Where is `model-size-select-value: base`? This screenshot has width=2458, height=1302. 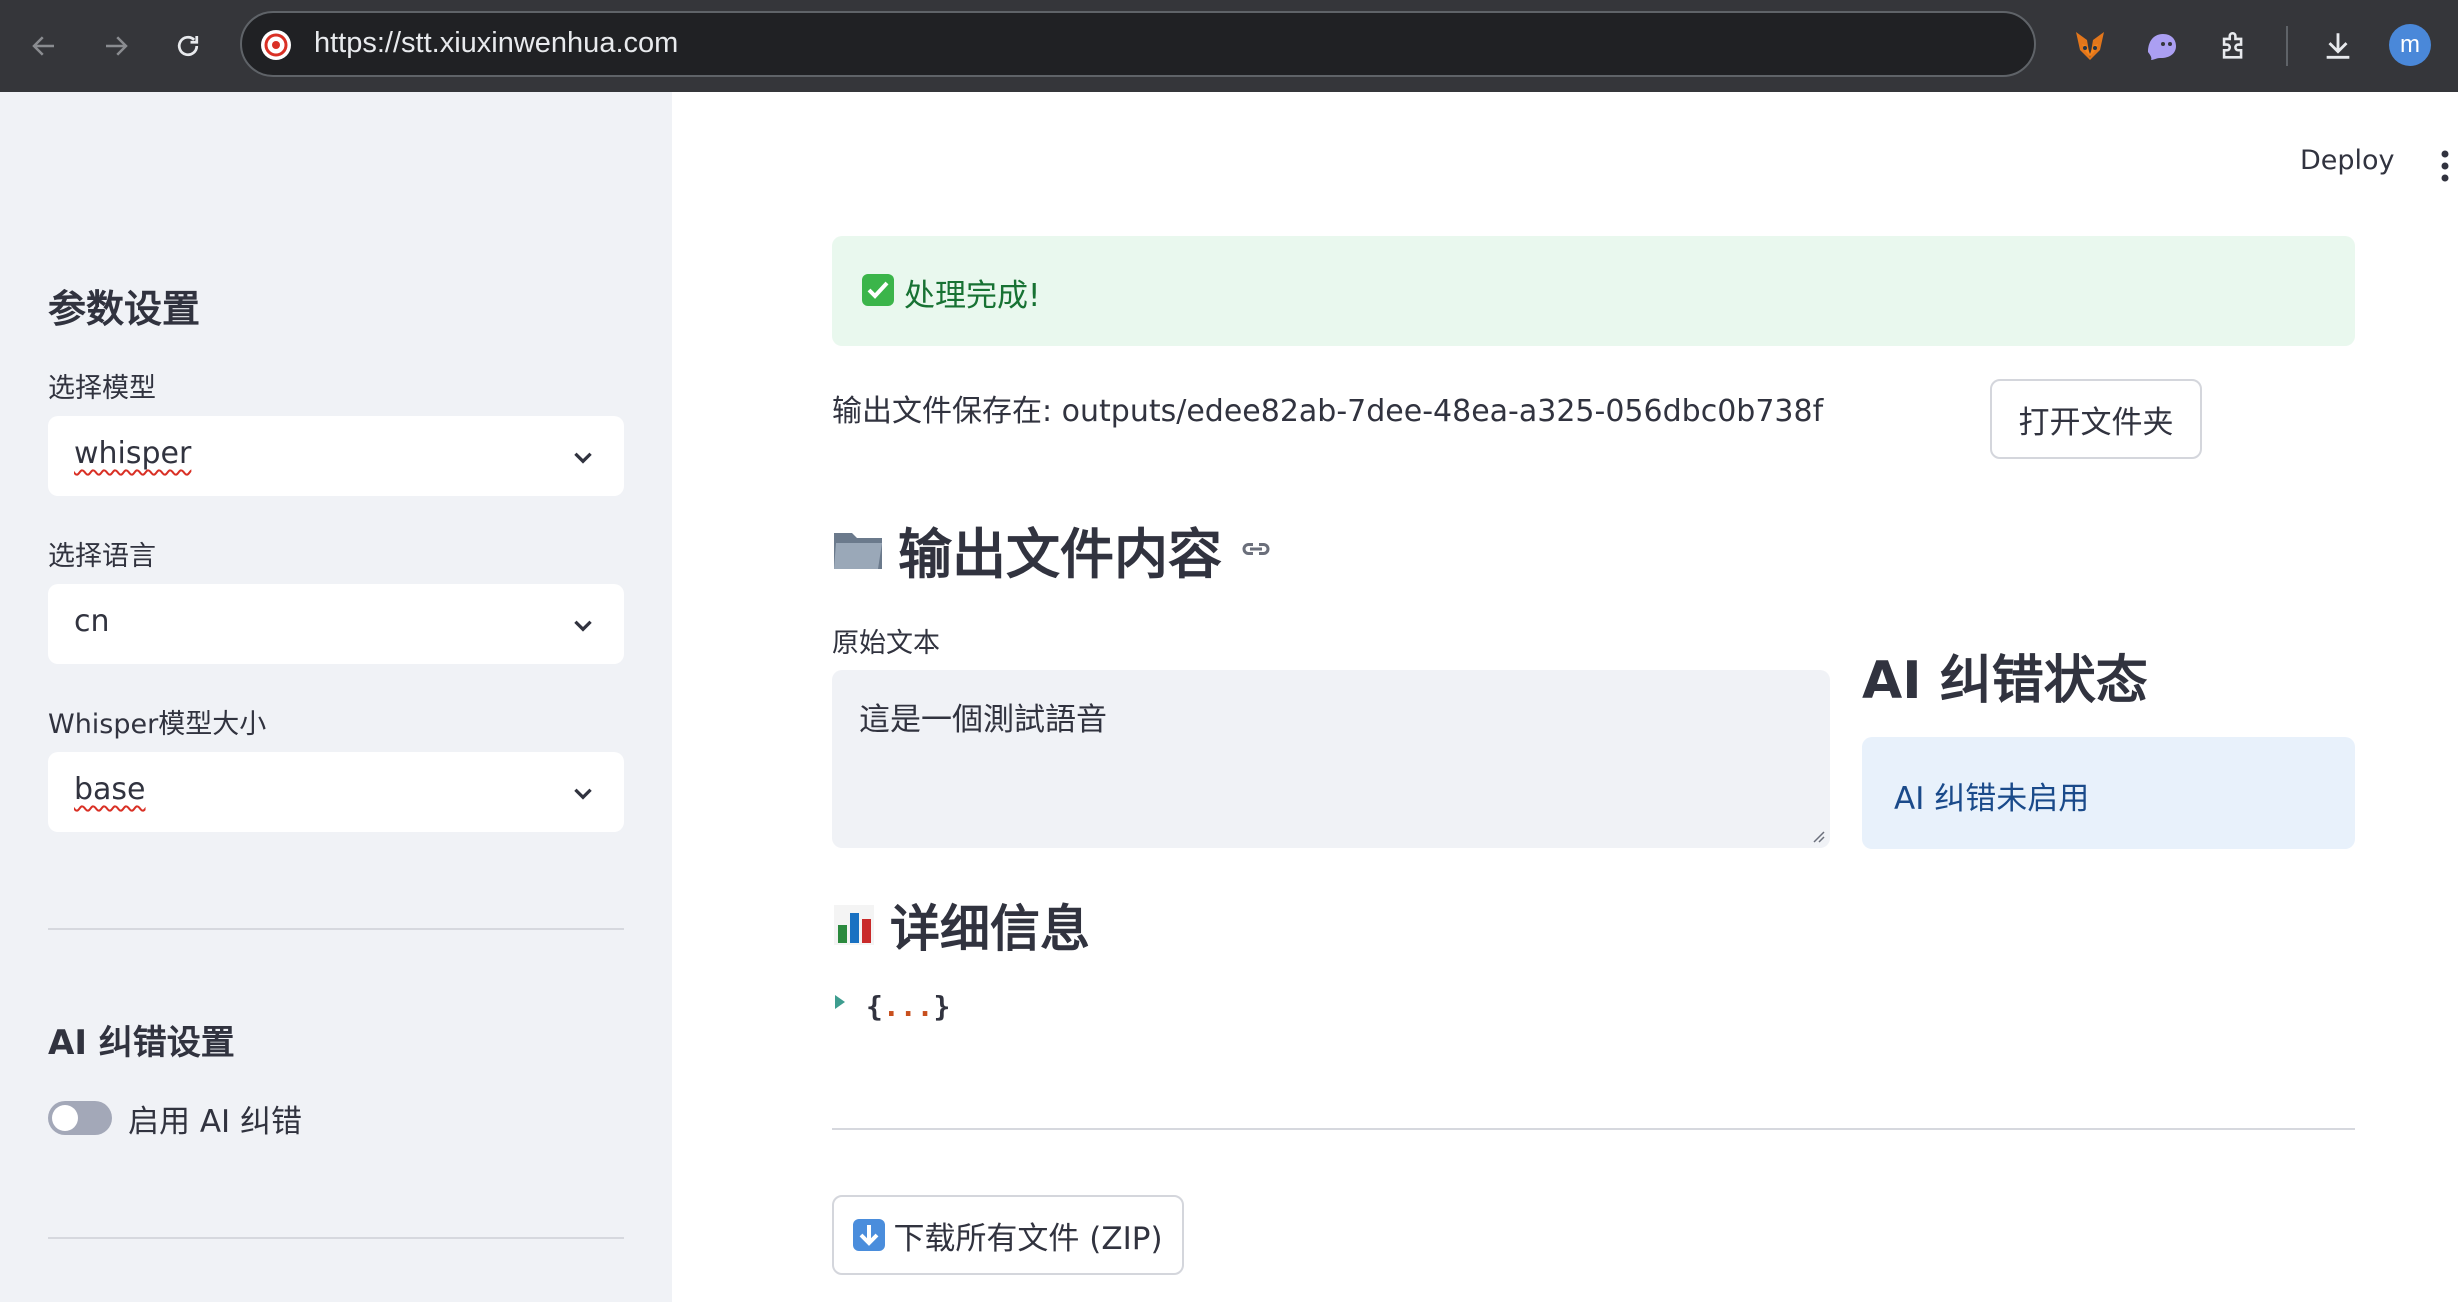
model-size-select-value: base is located at coordinates (110, 789).